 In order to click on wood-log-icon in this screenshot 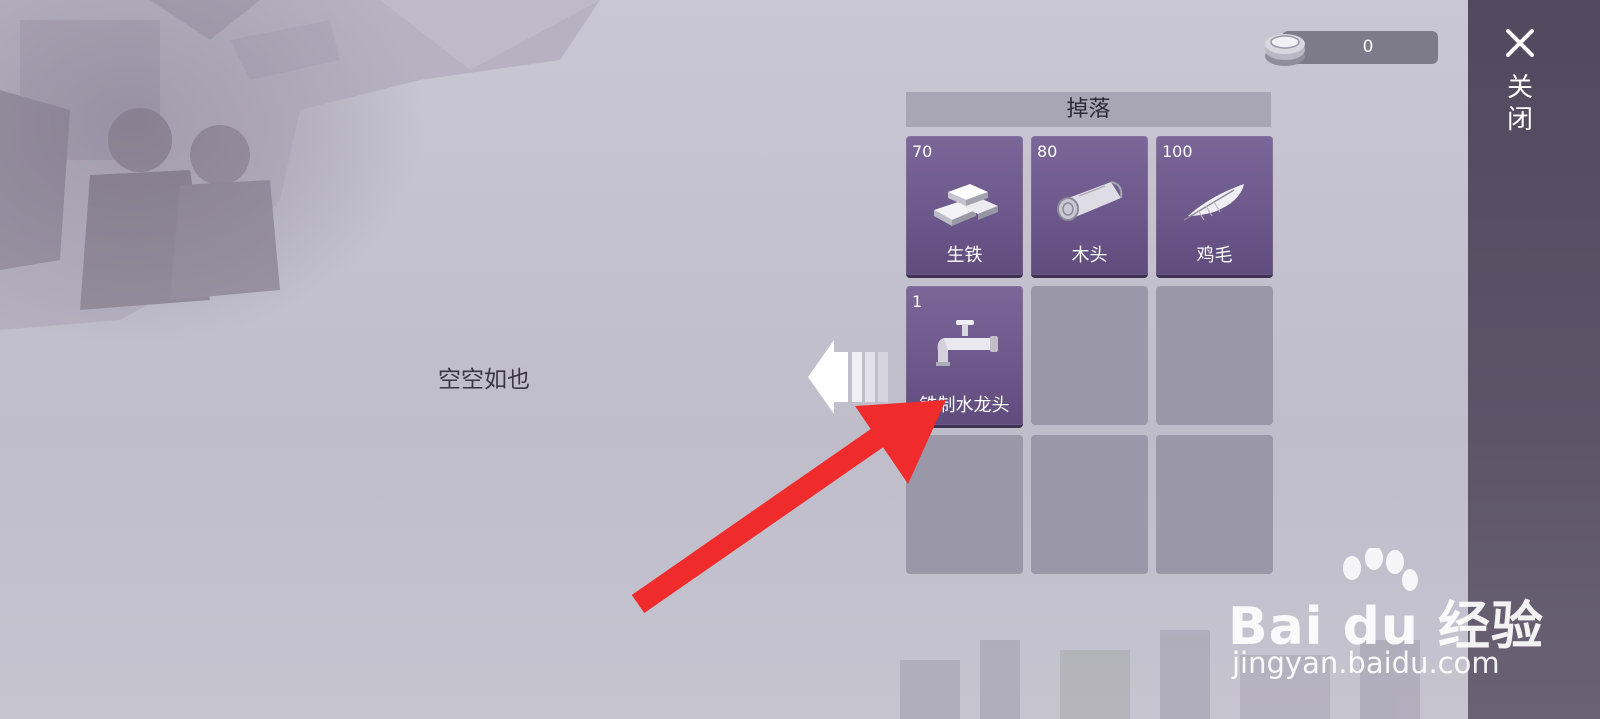, I will do `click(1090, 201)`.